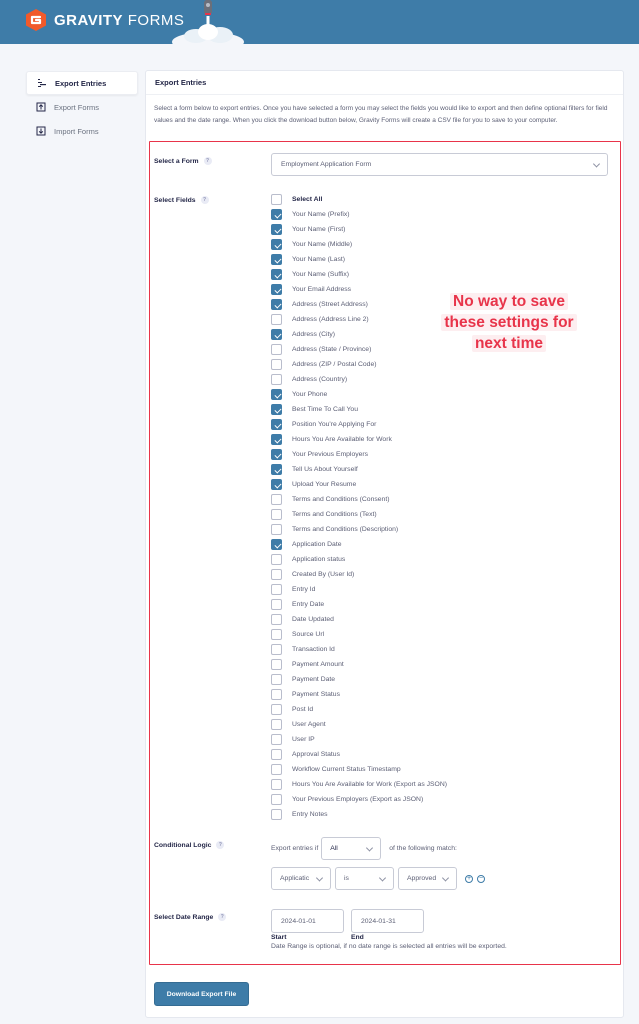 Image resolution: width=639 pixels, height=1024 pixels. What do you see at coordinates (359, 409) in the screenshot?
I see `field-checkbox-row: Best Time To Call You` at bounding box center [359, 409].